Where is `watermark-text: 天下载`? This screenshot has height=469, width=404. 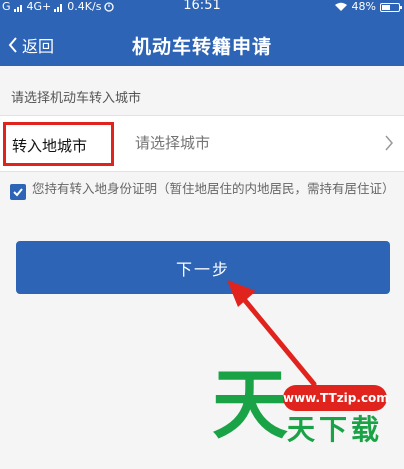
watermark-text: 天下载 is located at coordinates (335, 429).